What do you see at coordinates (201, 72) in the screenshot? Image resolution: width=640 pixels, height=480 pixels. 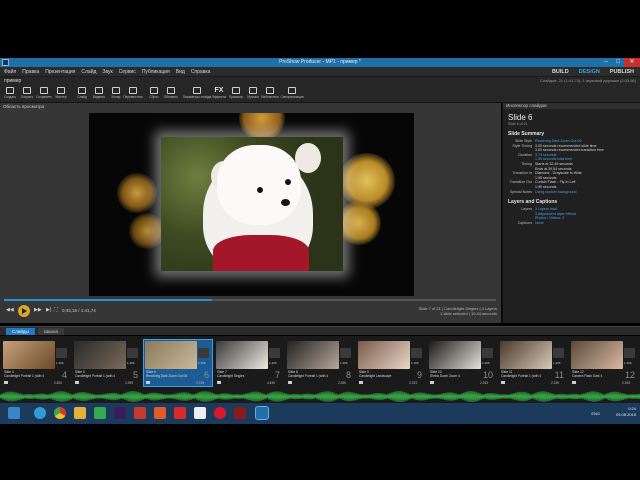 I see `menu-help: Справка` at bounding box center [201, 72].